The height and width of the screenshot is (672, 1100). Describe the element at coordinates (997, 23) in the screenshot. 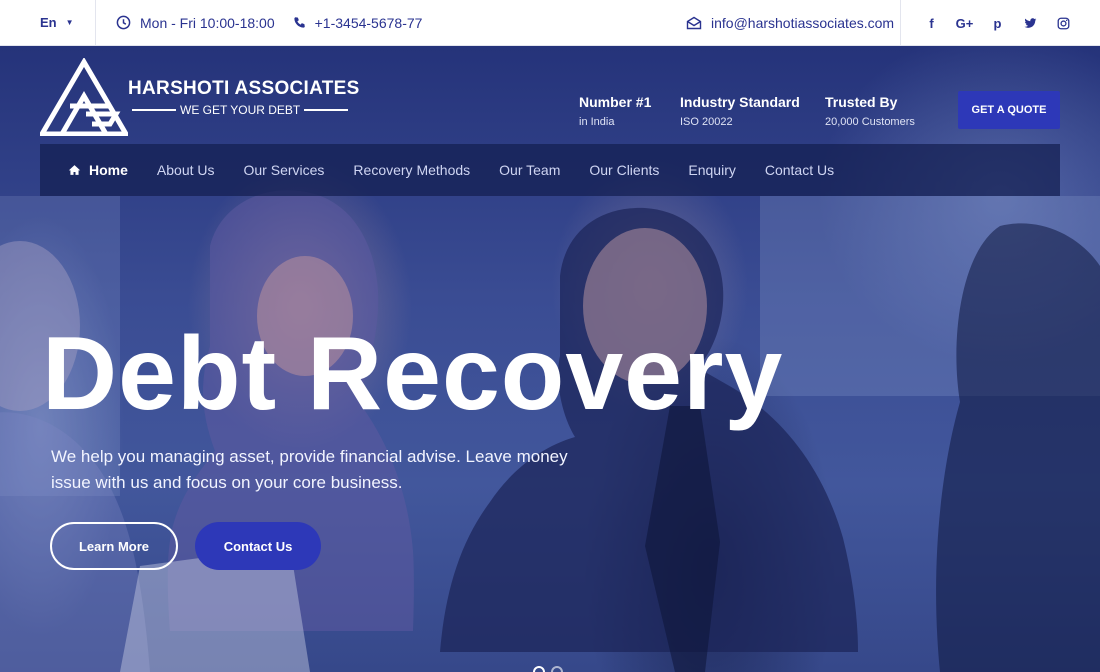

I see `pinterest-icon: p` at that location.